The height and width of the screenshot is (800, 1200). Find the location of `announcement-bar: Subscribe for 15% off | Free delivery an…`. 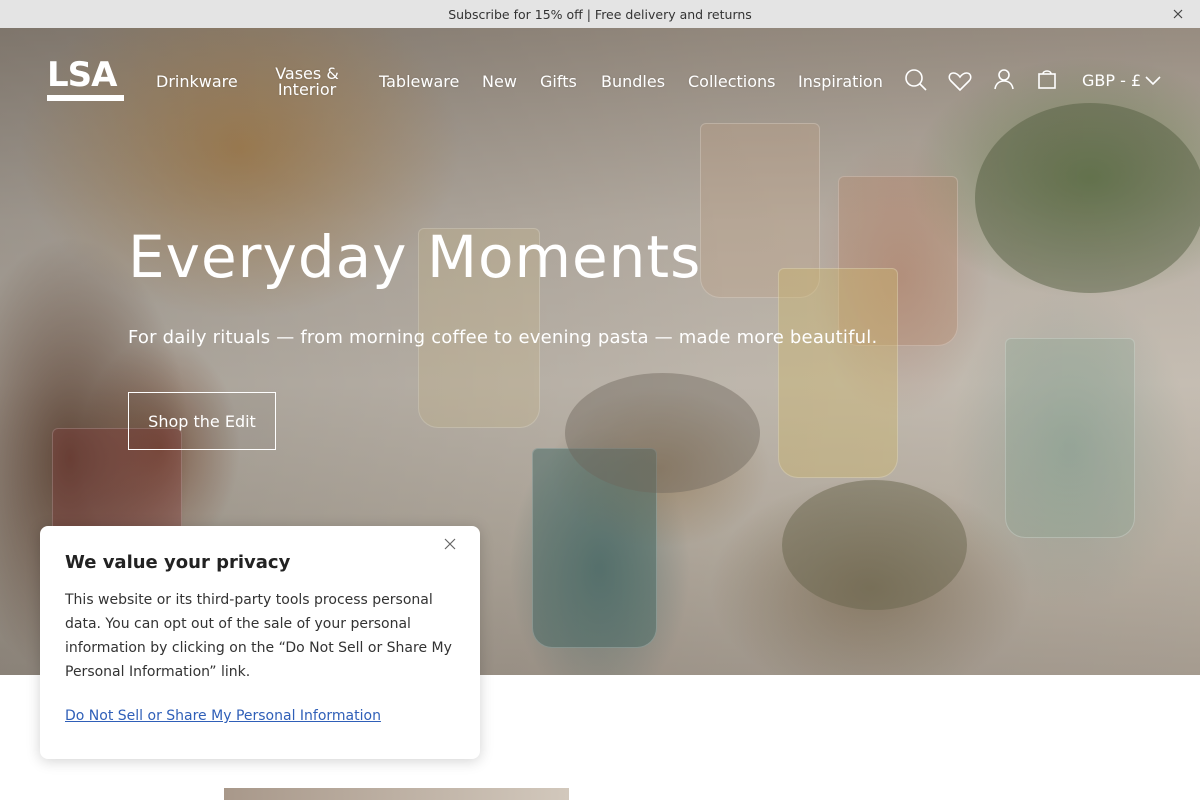

announcement-bar: Subscribe for 15% off | Free delivery an… is located at coordinates (600, 14).